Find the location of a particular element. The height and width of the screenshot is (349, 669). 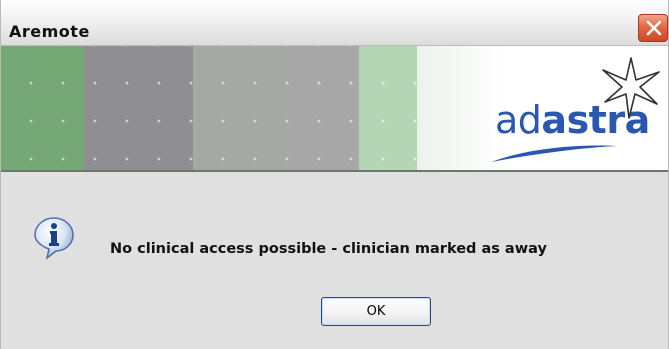

close-button is located at coordinates (653, 28).